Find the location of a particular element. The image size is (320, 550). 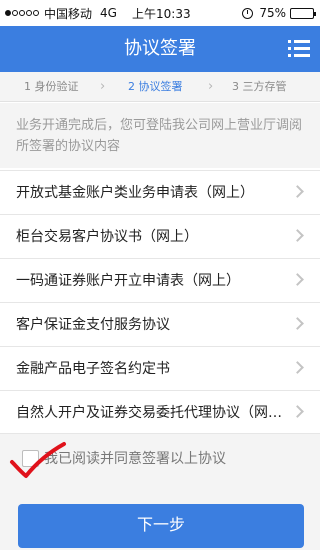

step-indicator: 1 身份验证 › 2 协议签署 › 3 三方存管 is located at coordinates (160, 87).